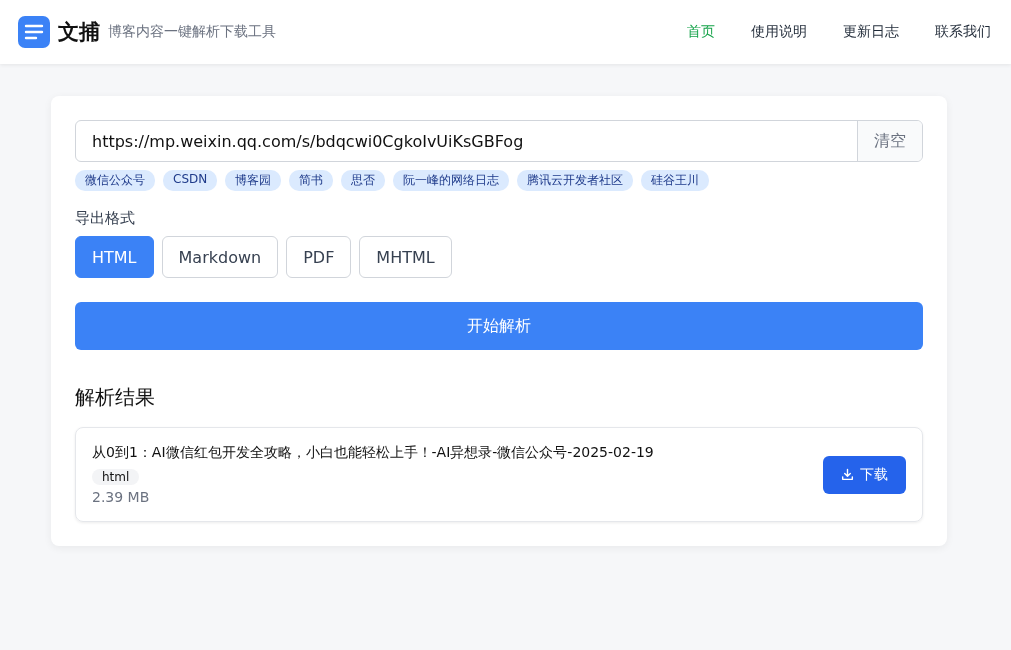  Describe the element at coordinates (363, 180) in the screenshot. I see `source-tag: 思否` at that location.